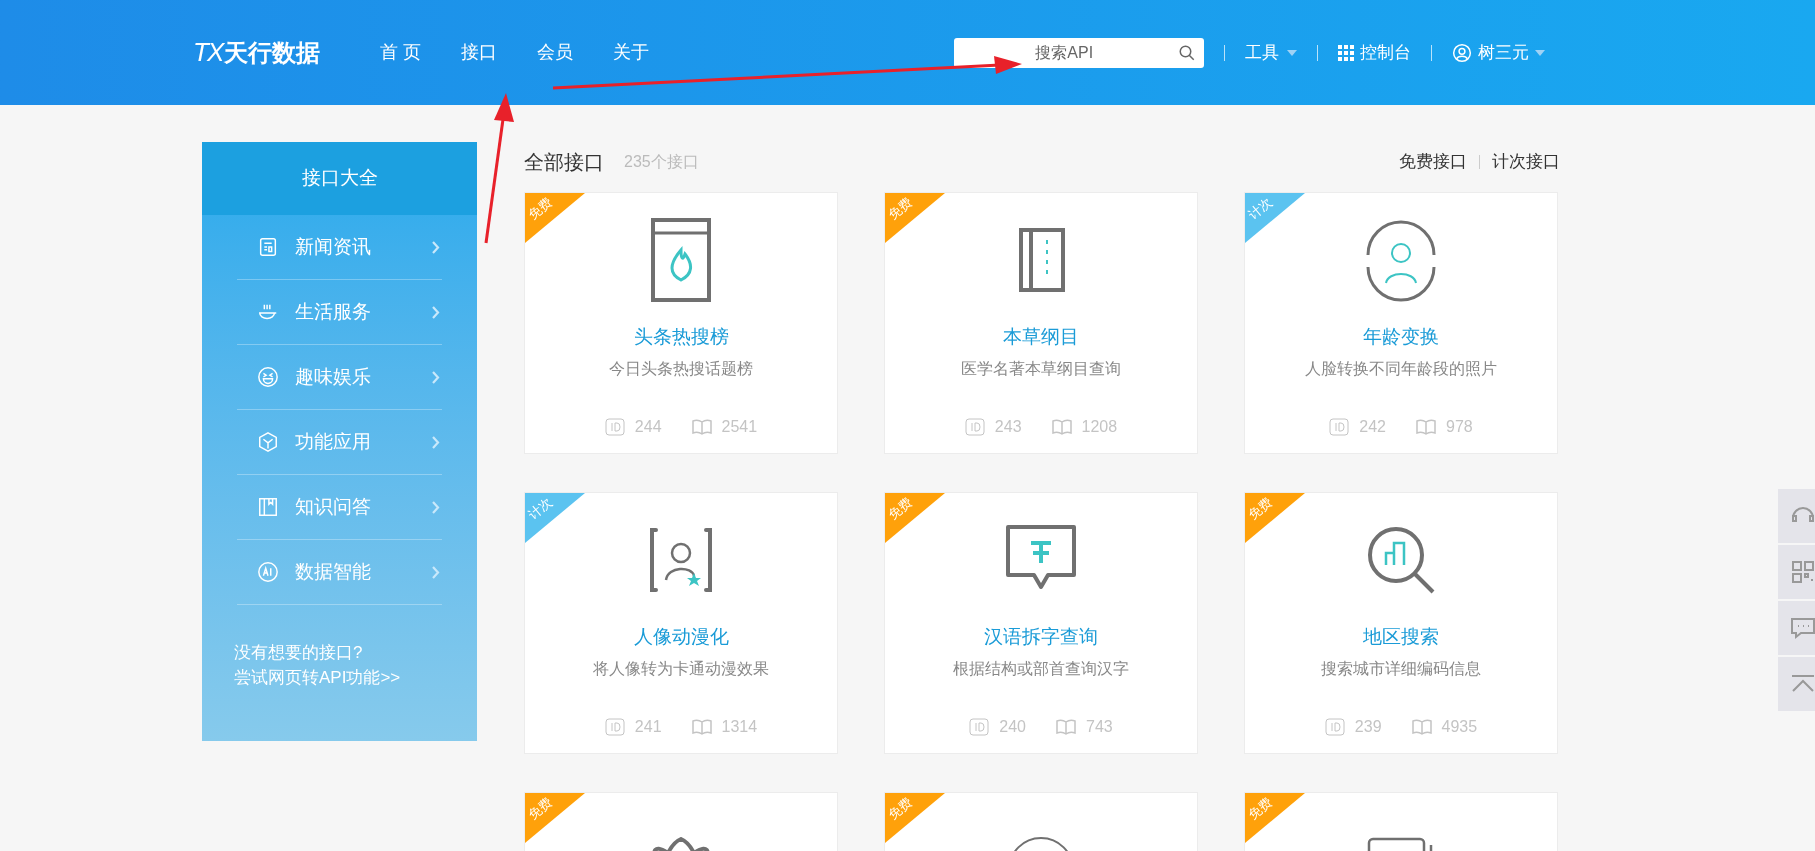  I want to click on category-item: 知识问答, so click(339, 507).